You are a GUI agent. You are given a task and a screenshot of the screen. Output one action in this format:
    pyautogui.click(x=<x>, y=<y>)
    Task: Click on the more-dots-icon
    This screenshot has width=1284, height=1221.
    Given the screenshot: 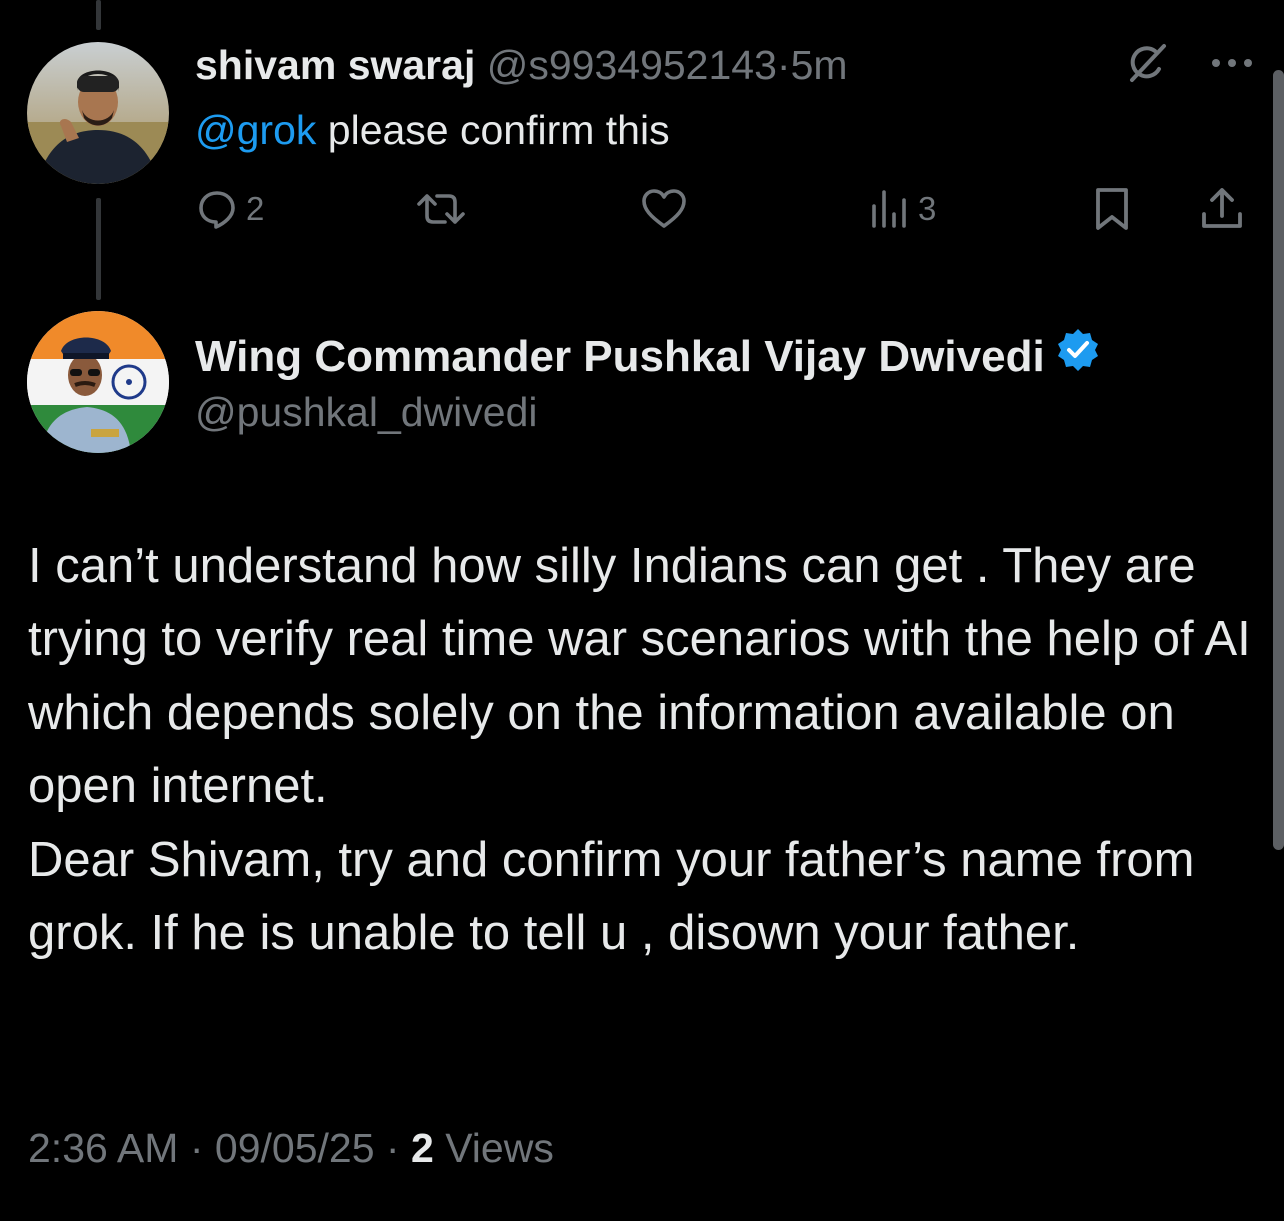 What is the action you would take?
    pyautogui.click(x=1232, y=65)
    